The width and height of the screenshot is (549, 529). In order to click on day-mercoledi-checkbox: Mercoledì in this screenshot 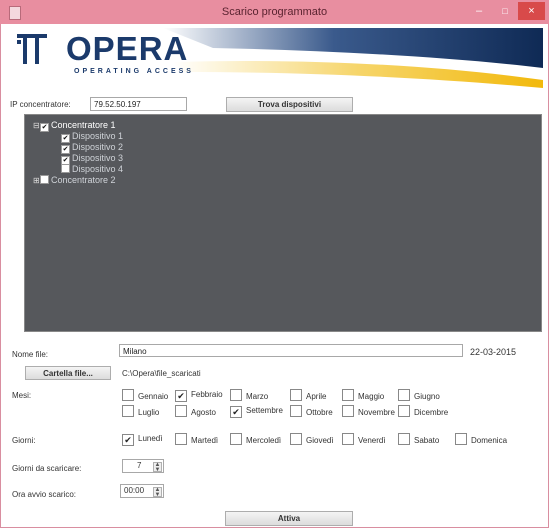, I will do `click(255, 440)`.